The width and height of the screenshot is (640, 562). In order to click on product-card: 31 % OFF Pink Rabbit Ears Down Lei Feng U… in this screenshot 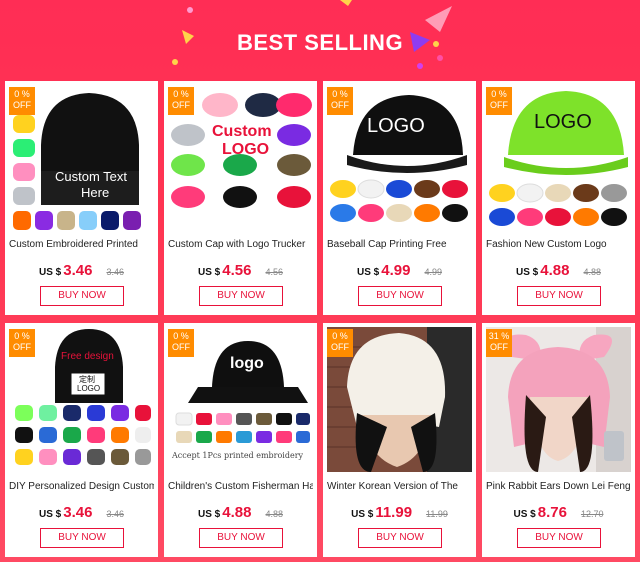, I will do `click(558, 440)`.